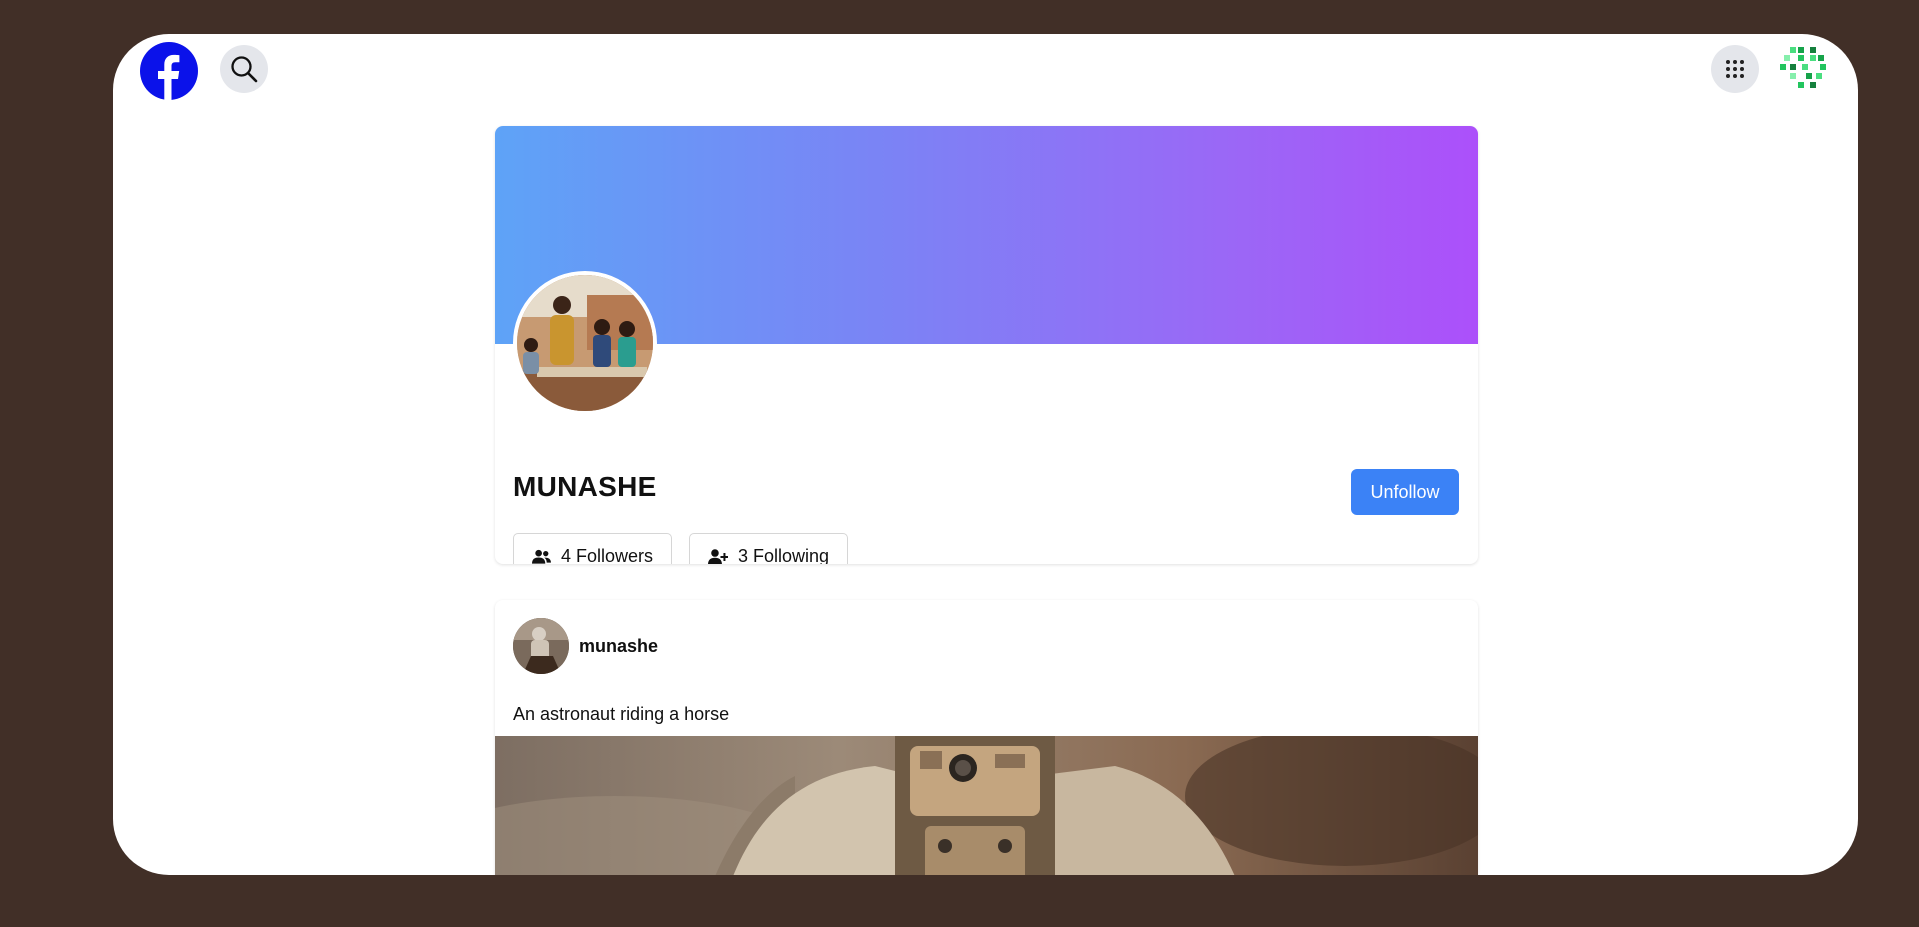 The image size is (1919, 927). I want to click on search-icon, so click(244, 69).